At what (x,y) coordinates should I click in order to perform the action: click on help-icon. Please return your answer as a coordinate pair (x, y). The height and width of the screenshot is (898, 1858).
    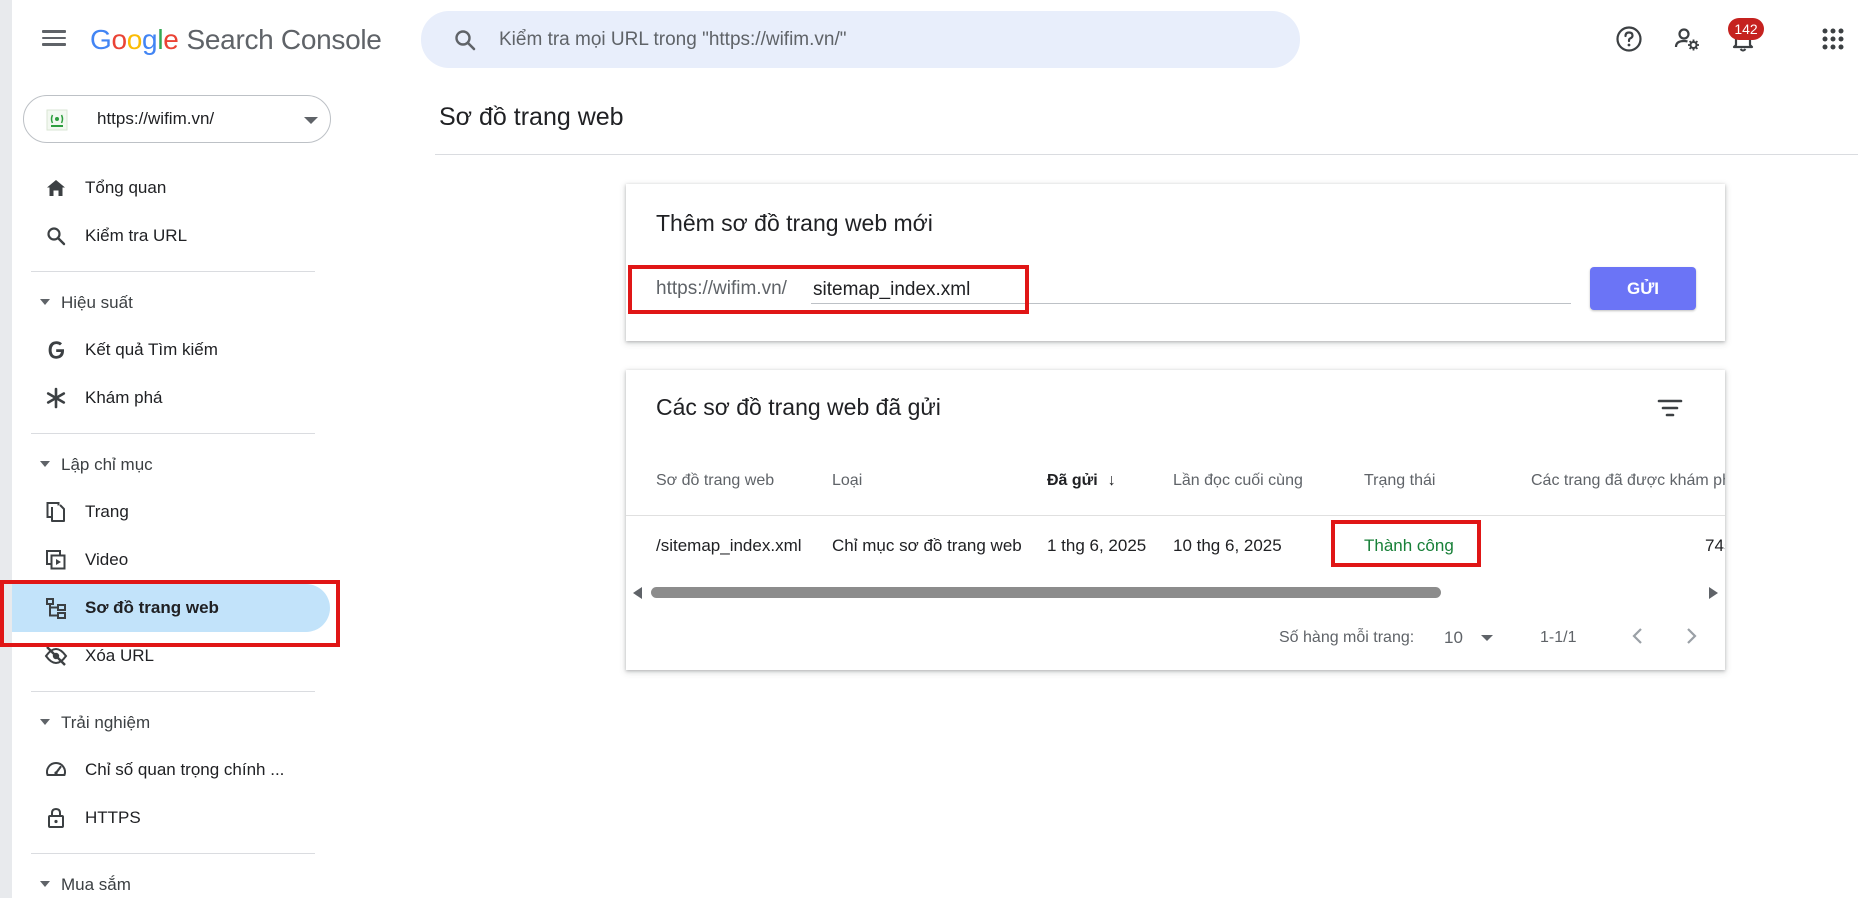
    Looking at the image, I should click on (1629, 39).